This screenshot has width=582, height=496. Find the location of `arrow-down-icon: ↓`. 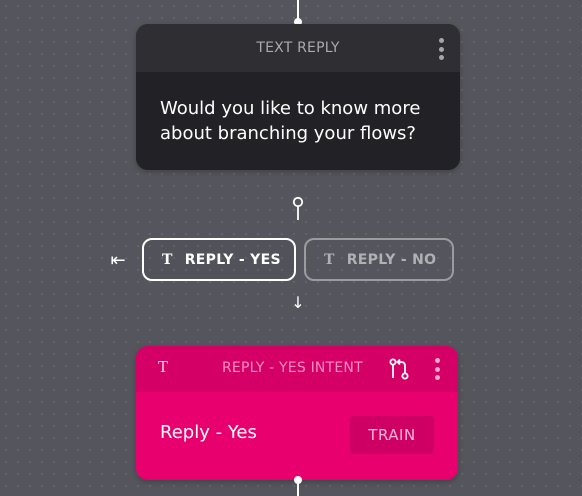

arrow-down-icon: ↓ is located at coordinates (298, 302).